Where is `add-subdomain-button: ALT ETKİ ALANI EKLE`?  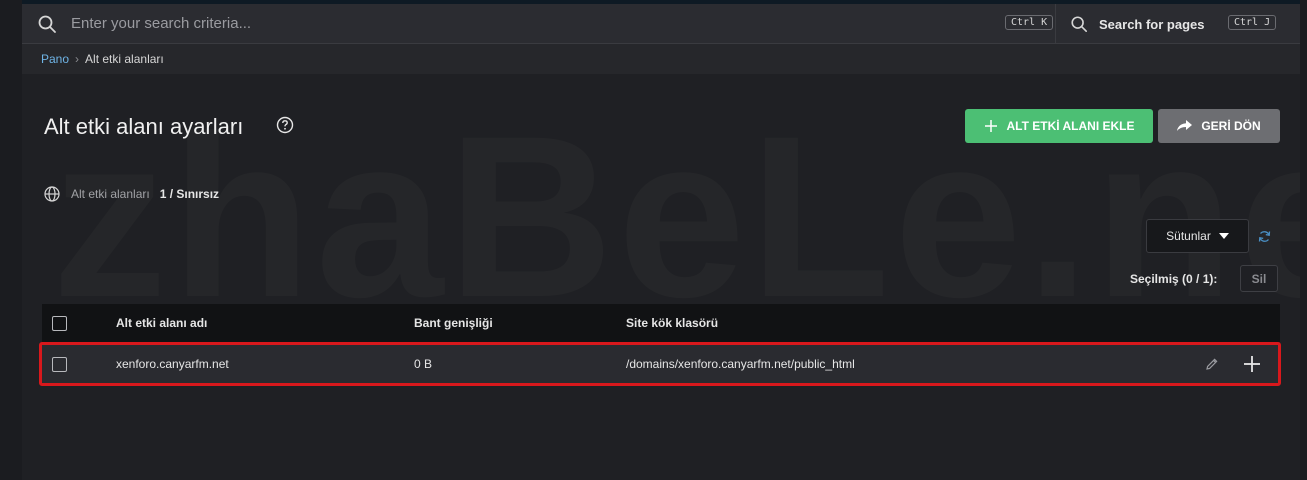
add-subdomain-button: ALT ETKİ ALANI EKLE is located at coordinates (1059, 126).